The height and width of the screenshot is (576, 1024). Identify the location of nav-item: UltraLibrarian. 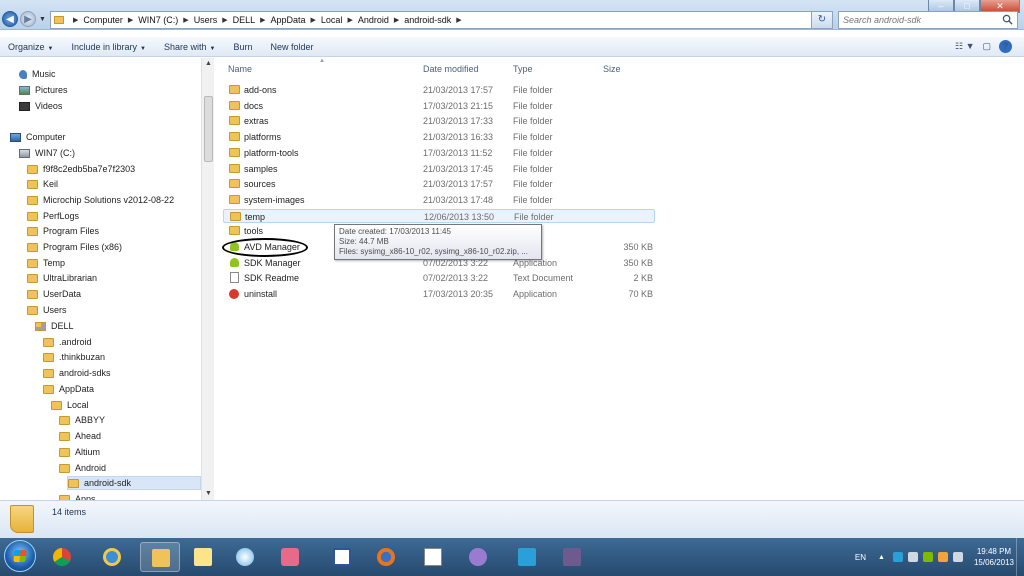
(62, 278).